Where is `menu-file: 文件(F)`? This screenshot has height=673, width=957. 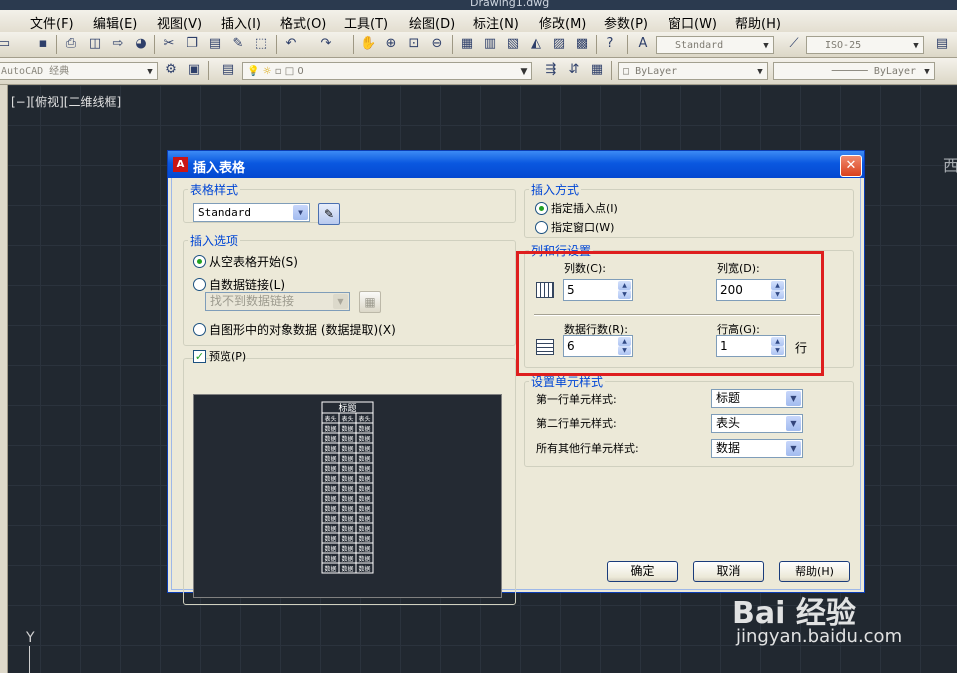 menu-file: 文件(F) is located at coordinates (52, 22).